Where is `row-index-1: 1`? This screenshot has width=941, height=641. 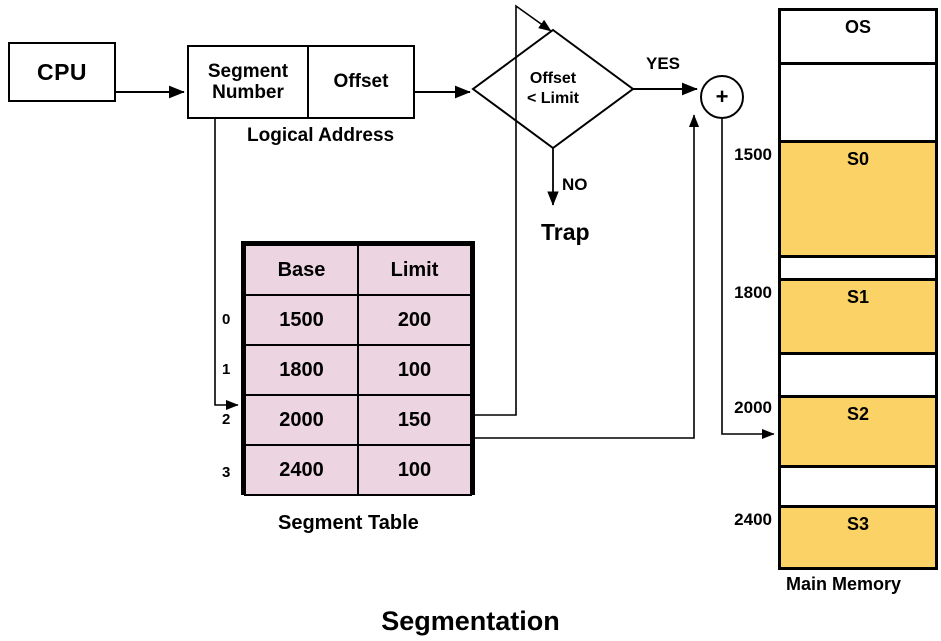
row-index-1: 1 is located at coordinates (226, 369).